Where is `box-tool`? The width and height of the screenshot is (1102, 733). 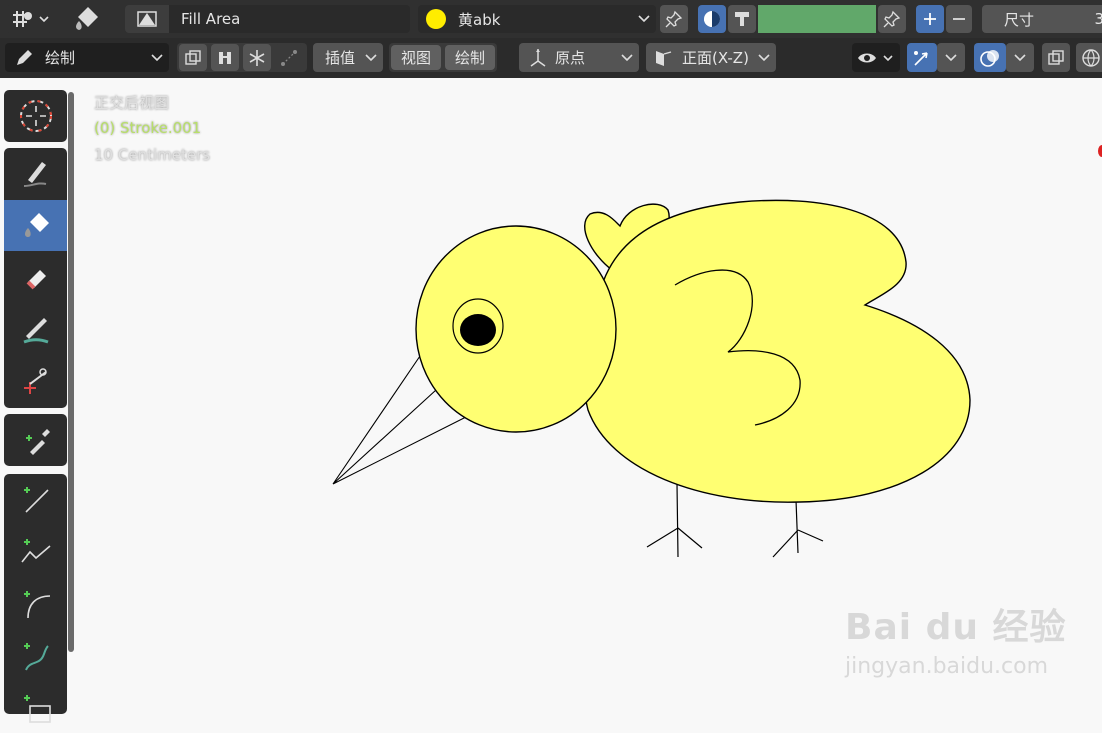 box-tool is located at coordinates (35, 707).